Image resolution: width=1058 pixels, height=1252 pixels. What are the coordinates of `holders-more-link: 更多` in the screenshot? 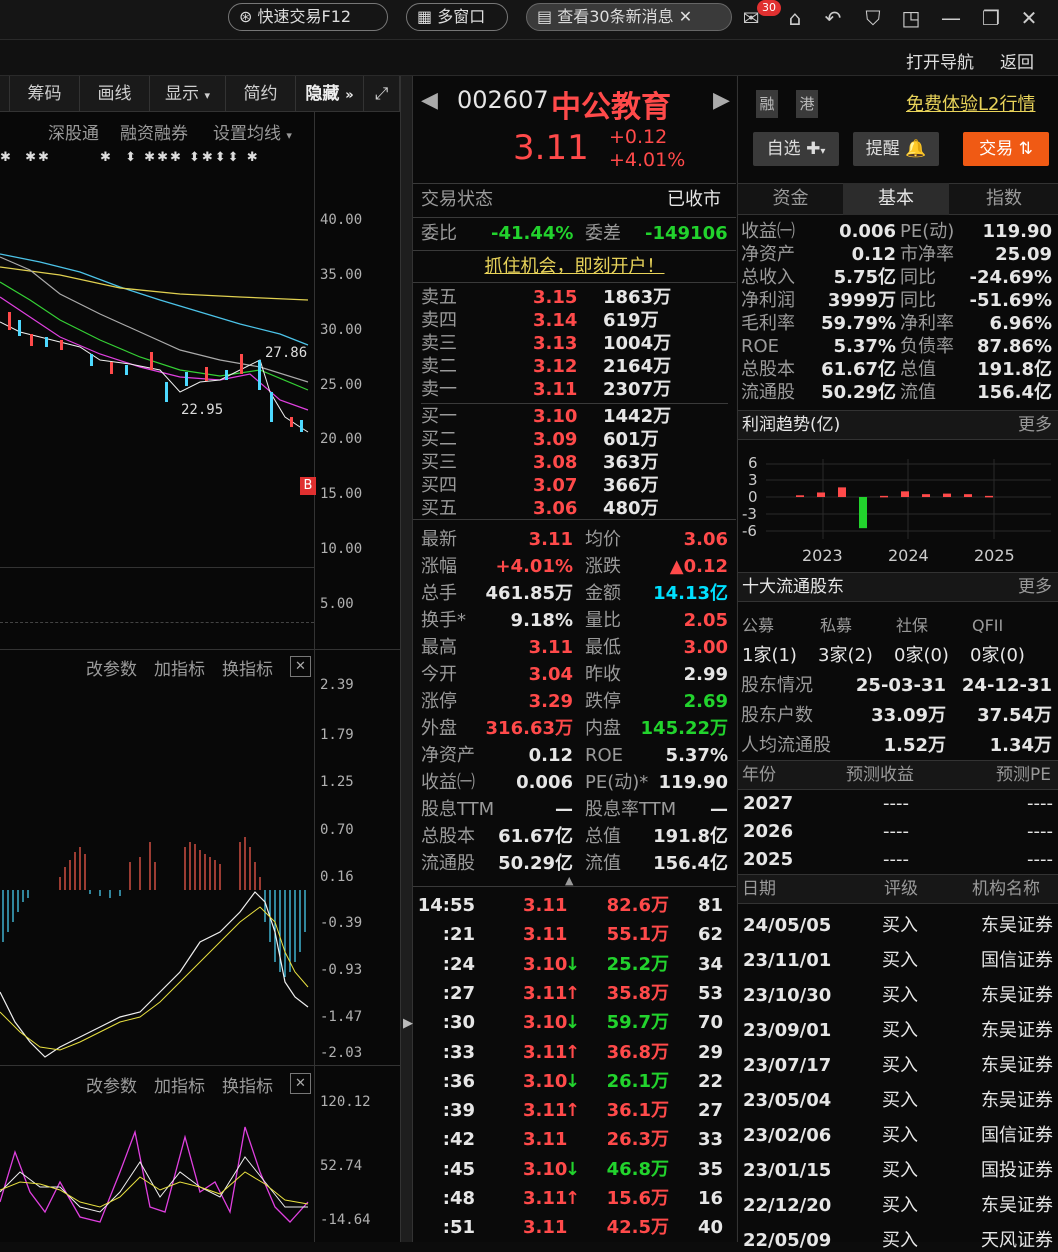 It's located at (1035, 587).